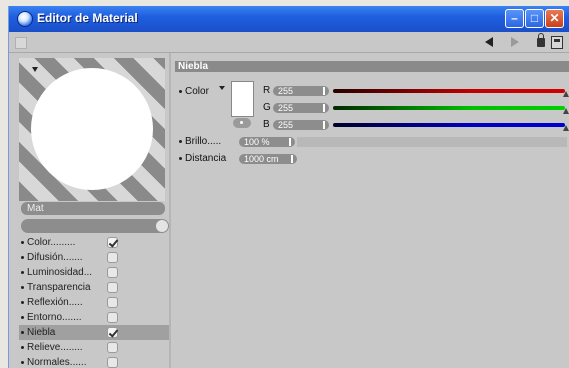  What do you see at coordinates (242, 123) in the screenshot?
I see `color-picker-button` at bounding box center [242, 123].